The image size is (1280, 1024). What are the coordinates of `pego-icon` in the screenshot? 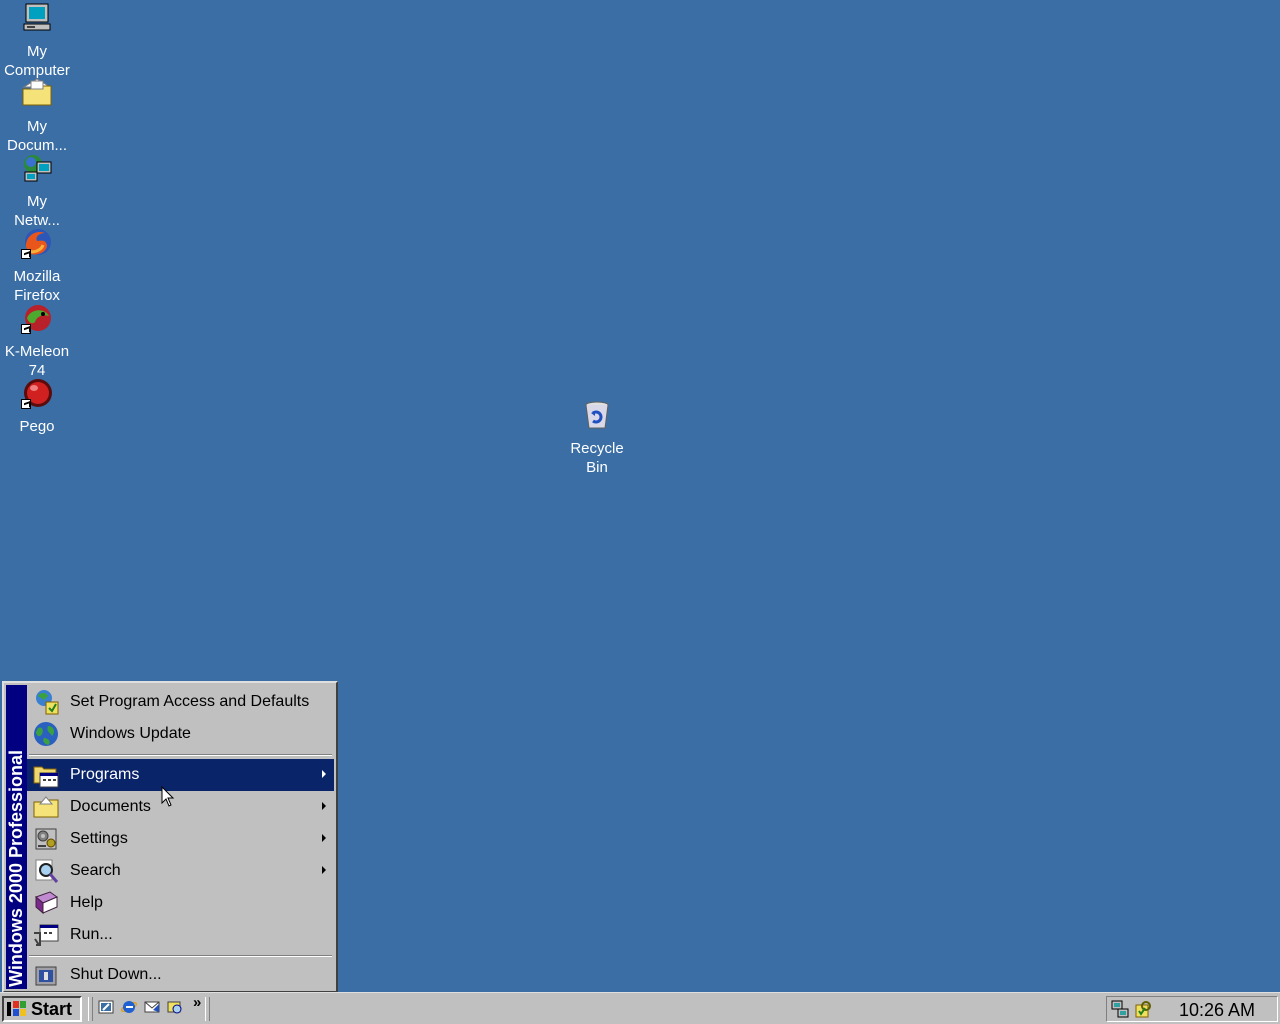 It's located at (37, 393).